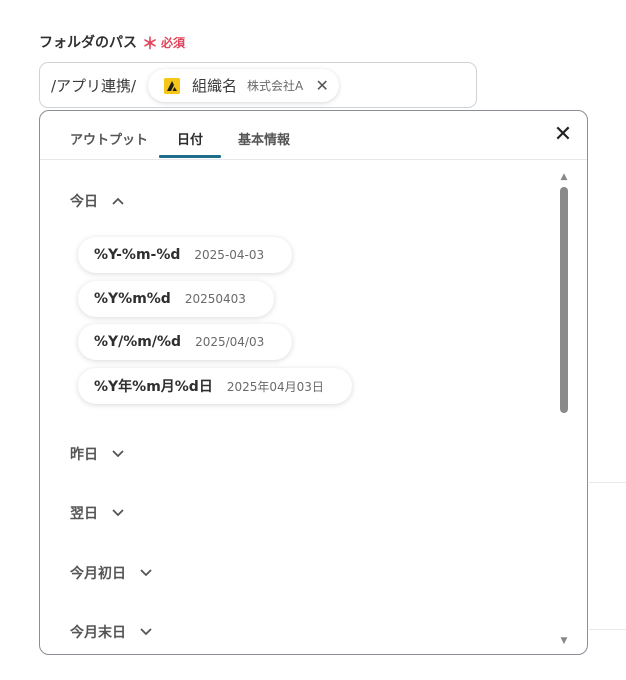 The image size is (626, 680). I want to click on format-example: 20250403, so click(215, 299).